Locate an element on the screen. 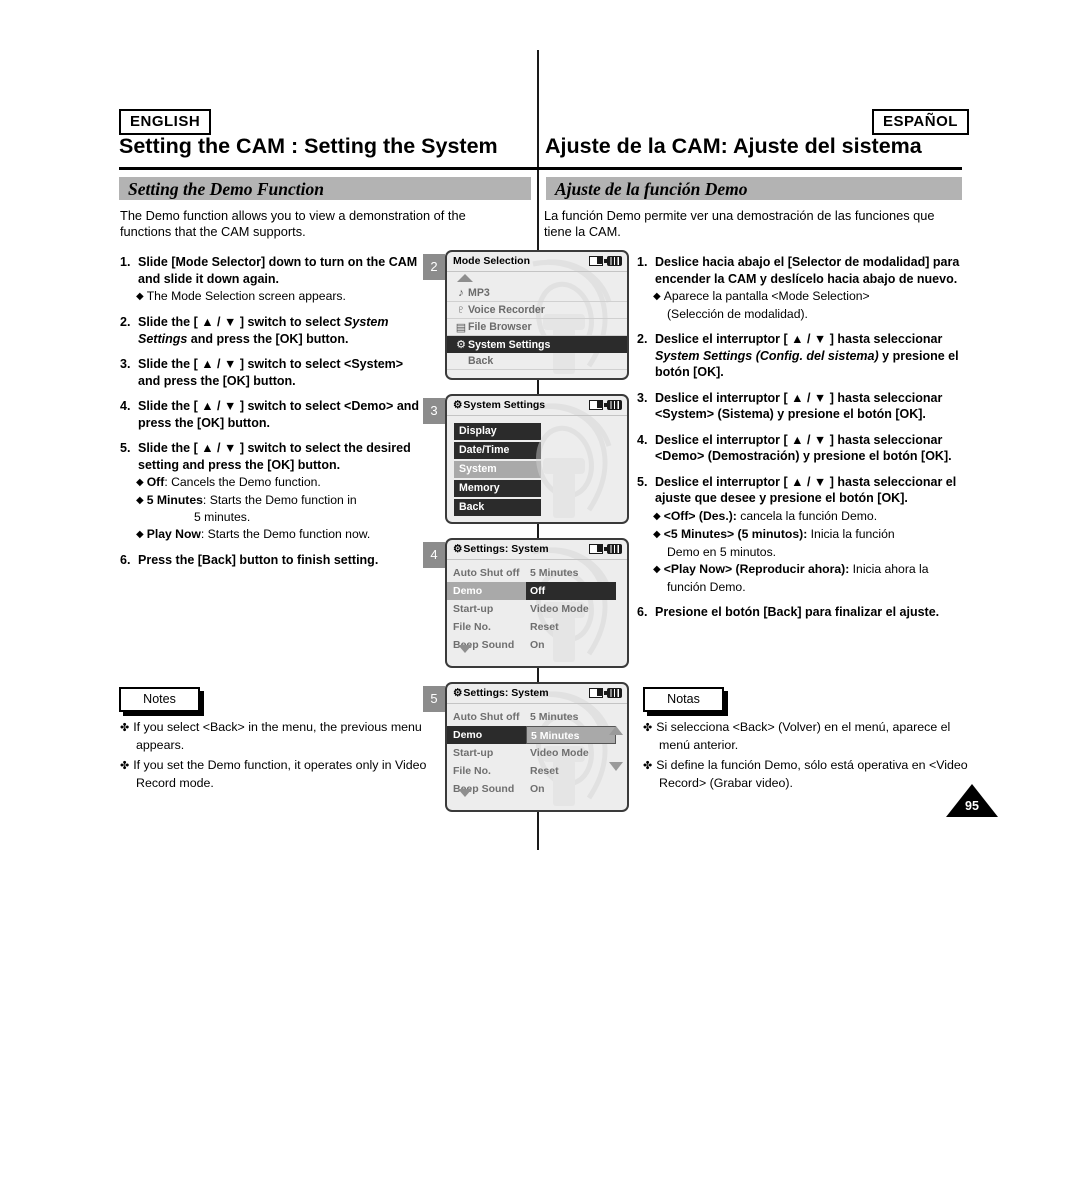  lcd-title: ⚙ Settings: System is located at coordinates (501, 693).